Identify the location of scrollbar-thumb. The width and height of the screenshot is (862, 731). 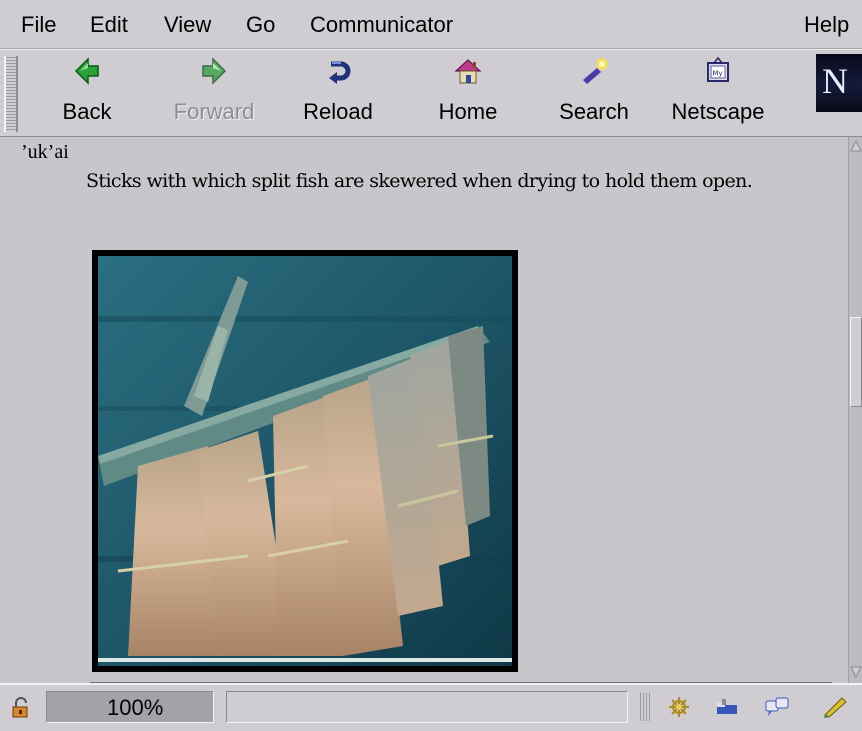
(856, 362).